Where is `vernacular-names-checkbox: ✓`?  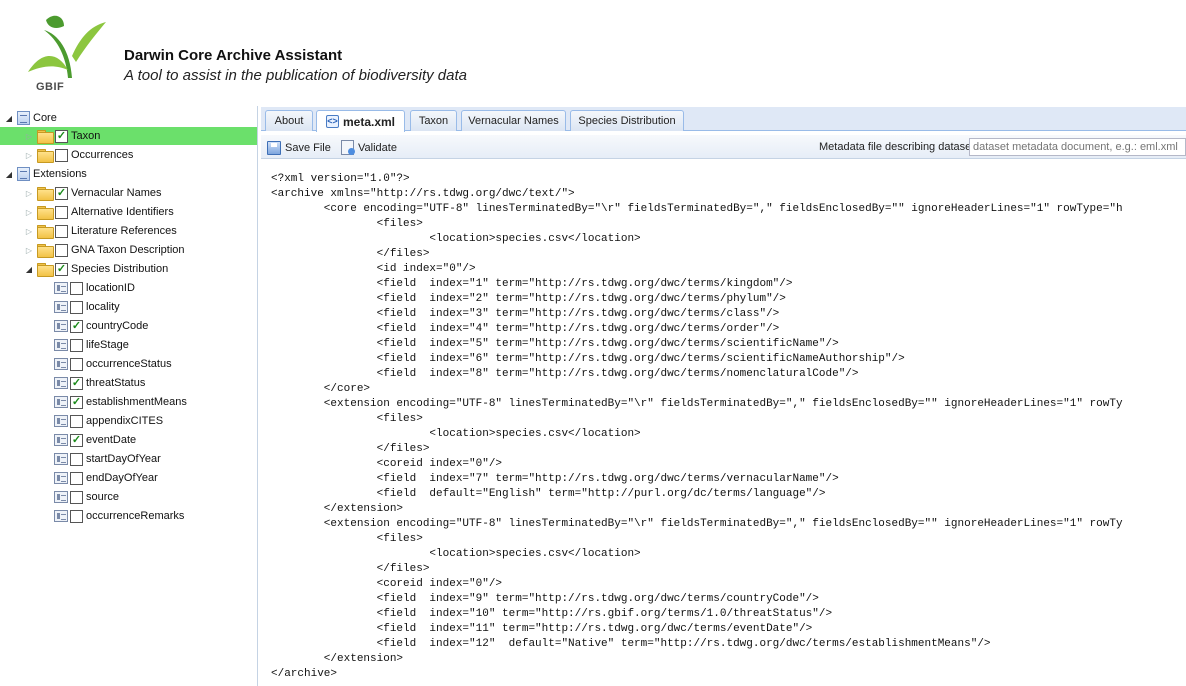 vernacular-names-checkbox: ✓ is located at coordinates (61, 193).